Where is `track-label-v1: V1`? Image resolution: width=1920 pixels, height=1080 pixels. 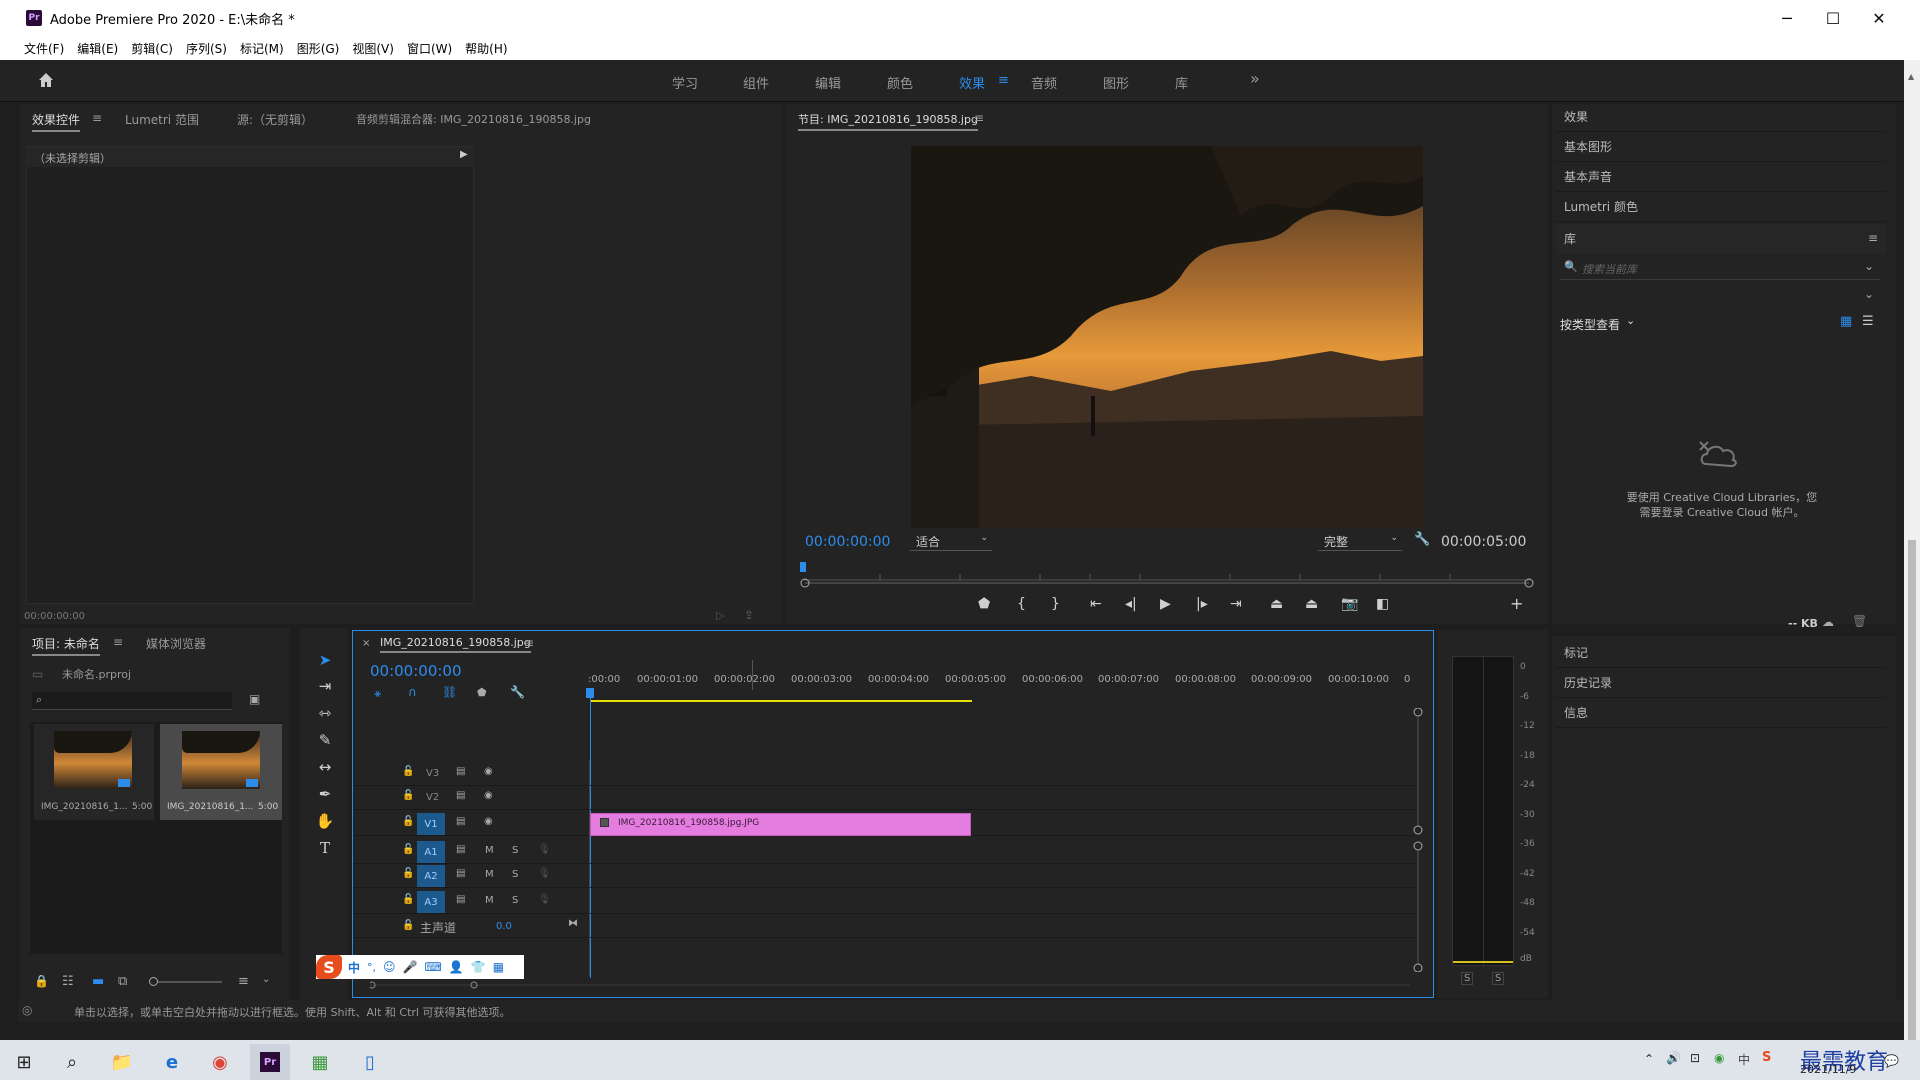 track-label-v1: V1 is located at coordinates (431, 824).